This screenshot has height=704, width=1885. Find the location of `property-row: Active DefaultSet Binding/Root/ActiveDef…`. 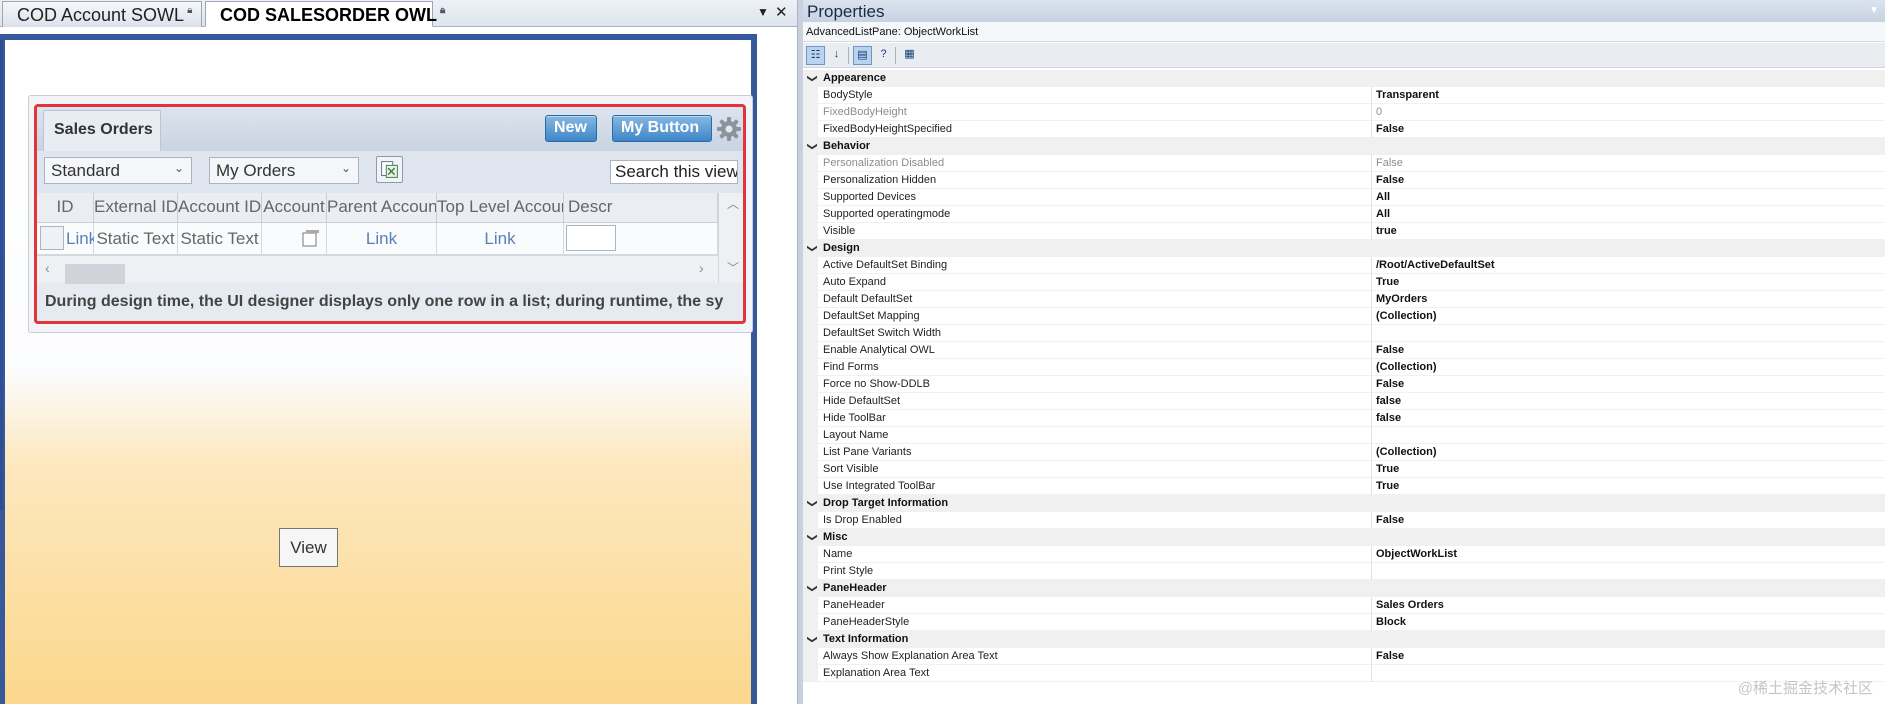

property-row: Active DefaultSet Binding/Root/ActiveDef… is located at coordinates (1344, 265).